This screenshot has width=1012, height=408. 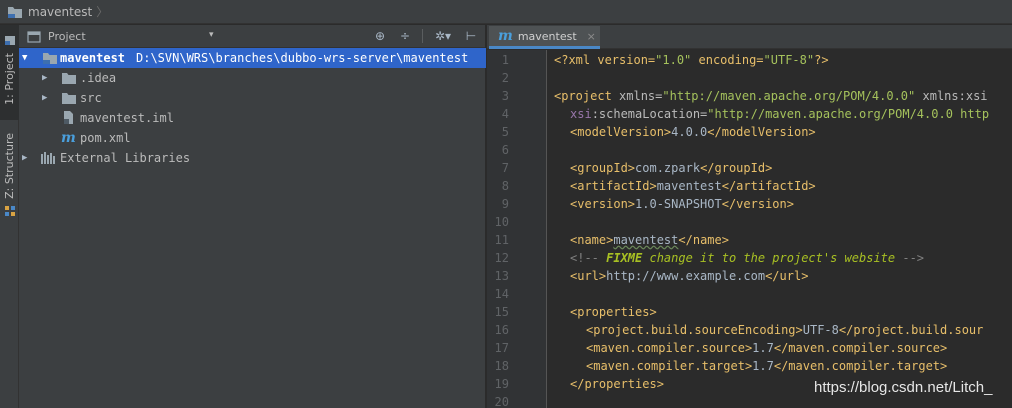 What do you see at coordinates (689, 276) in the screenshot?
I see `code-line-13: <url>http://www.example.com</url>` at bounding box center [689, 276].